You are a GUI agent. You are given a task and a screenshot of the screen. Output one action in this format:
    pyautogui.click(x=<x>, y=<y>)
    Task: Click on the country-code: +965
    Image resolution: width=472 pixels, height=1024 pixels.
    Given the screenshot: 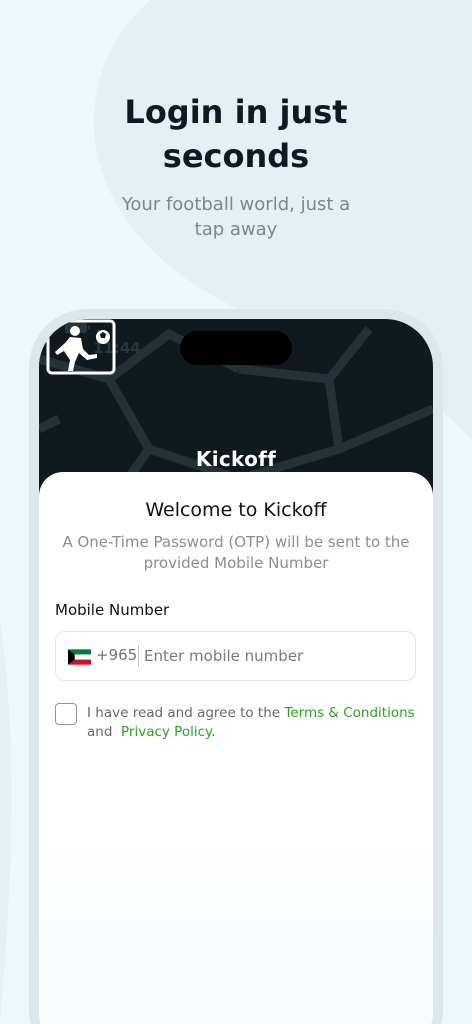 What is the action you would take?
    pyautogui.click(x=116, y=655)
    